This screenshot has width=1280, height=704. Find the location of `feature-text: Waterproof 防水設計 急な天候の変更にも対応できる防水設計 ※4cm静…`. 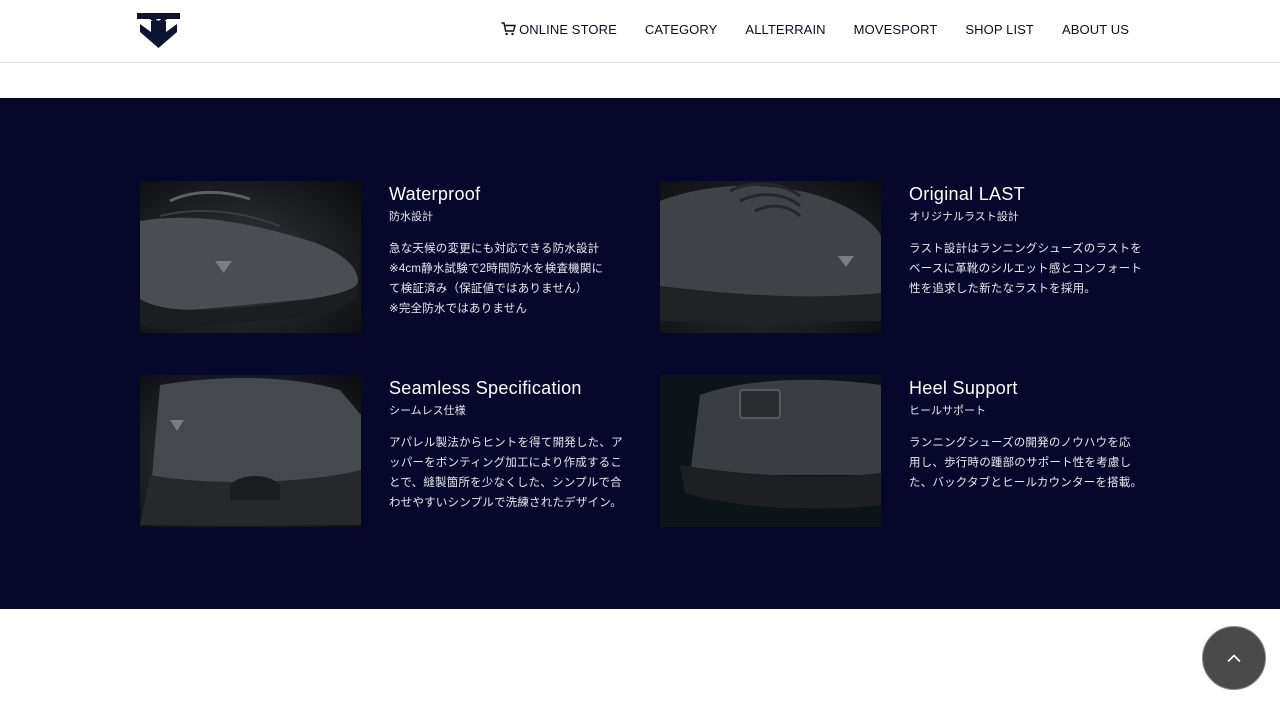

feature-text: Waterproof 防水設計 急な天候の変更にも対応できる防水設計 ※4cm静… is located at coordinates (516, 250).